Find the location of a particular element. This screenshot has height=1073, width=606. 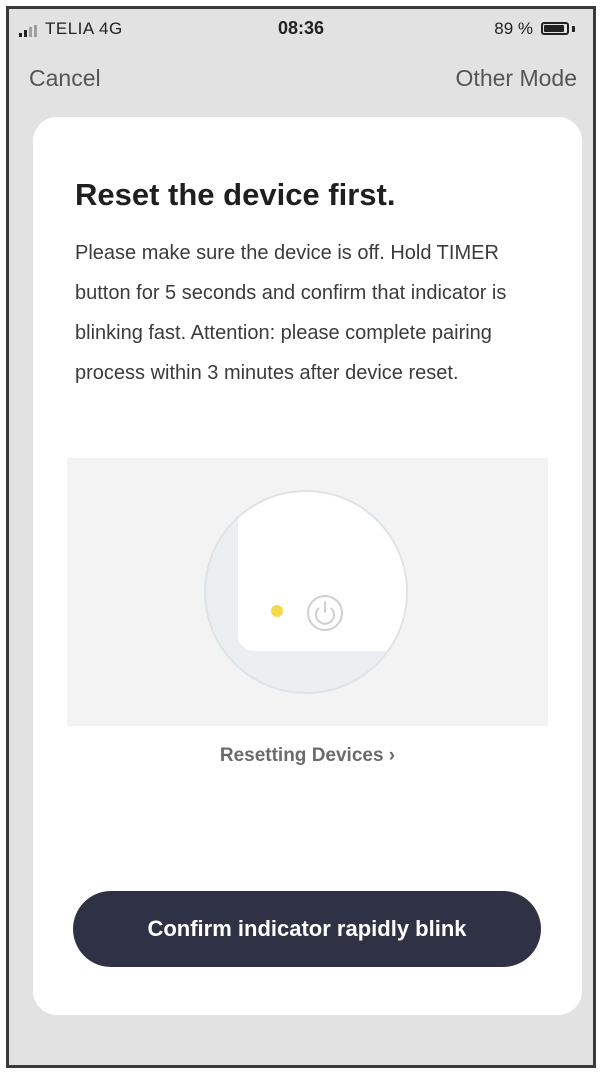

device-illustration-graphic is located at coordinates (306, 592).